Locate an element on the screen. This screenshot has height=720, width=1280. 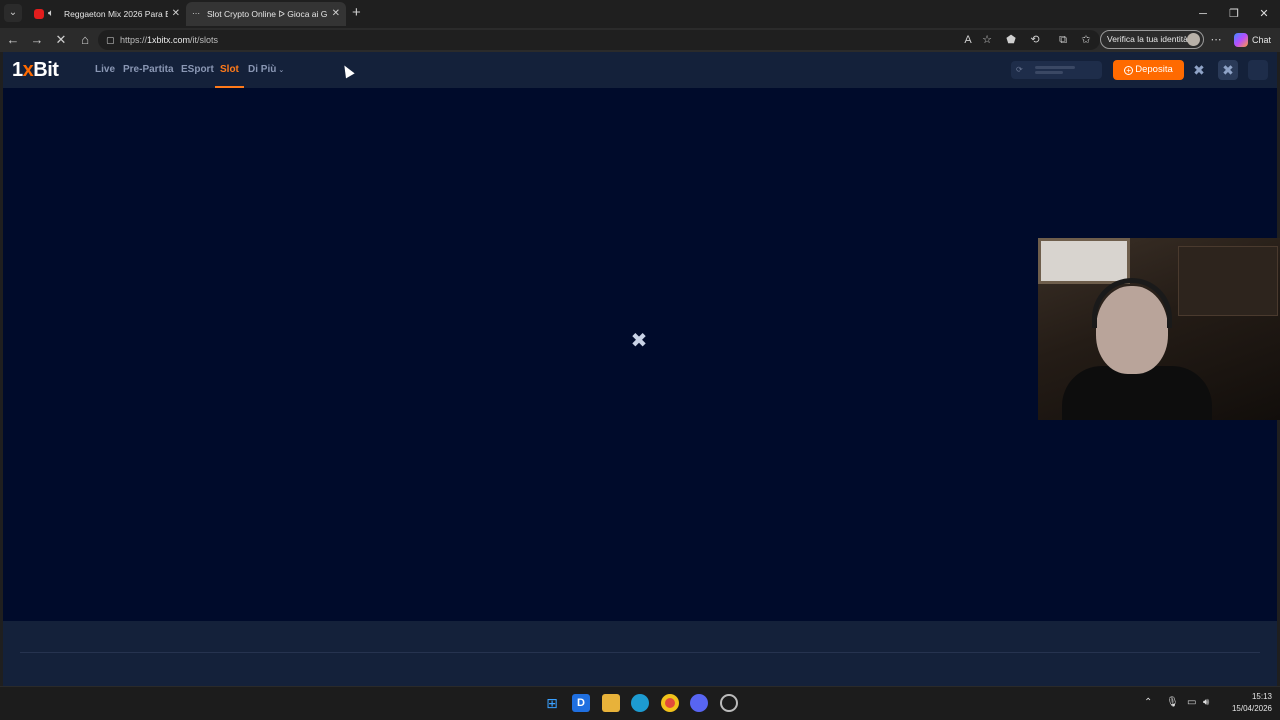
divider is located at coordinates (640, 652).